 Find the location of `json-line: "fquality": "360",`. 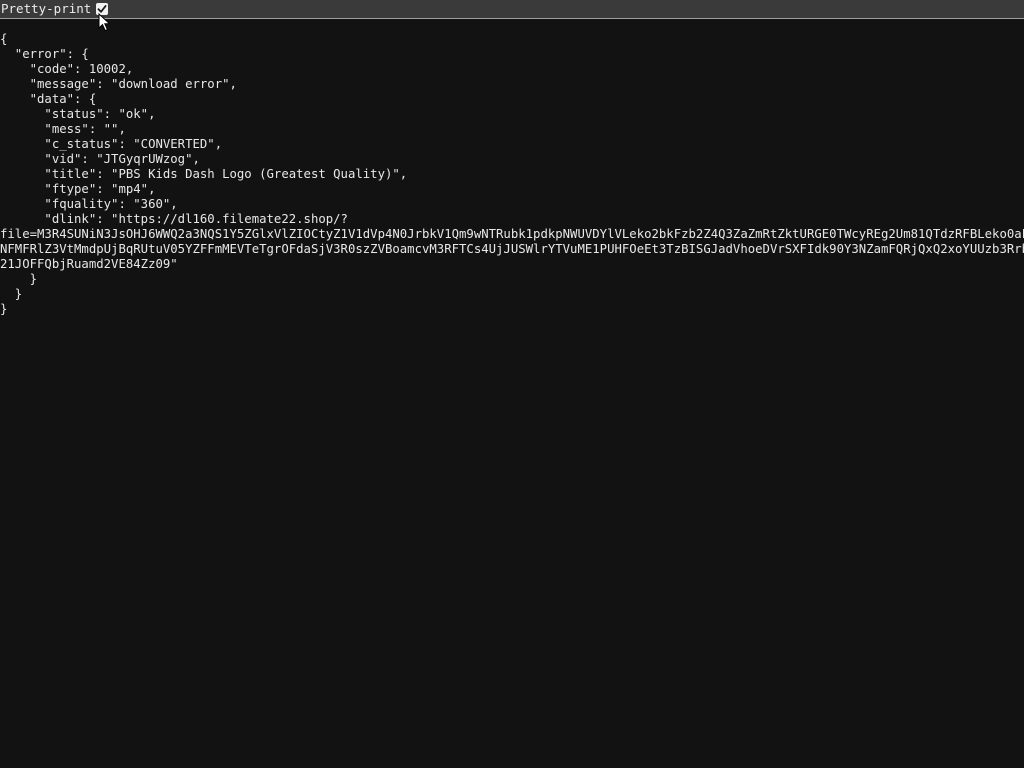

json-line: "fquality": "360", is located at coordinates (89, 204).